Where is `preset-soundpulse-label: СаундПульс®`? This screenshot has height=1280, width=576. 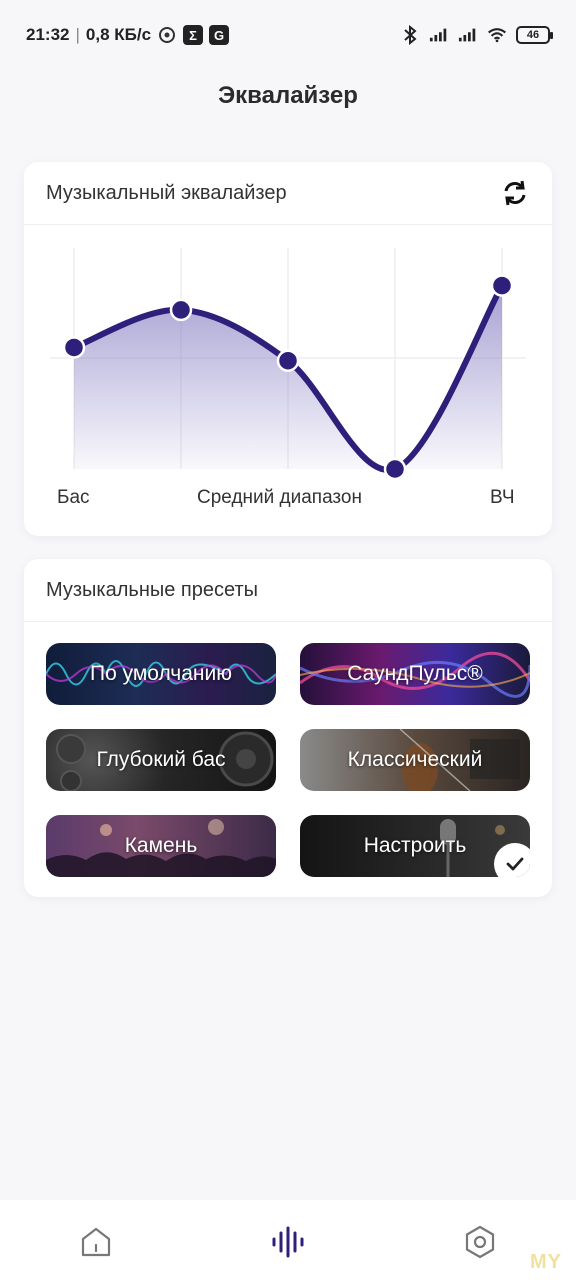 preset-soundpulse-label: СаундПульс® is located at coordinates (415, 673).